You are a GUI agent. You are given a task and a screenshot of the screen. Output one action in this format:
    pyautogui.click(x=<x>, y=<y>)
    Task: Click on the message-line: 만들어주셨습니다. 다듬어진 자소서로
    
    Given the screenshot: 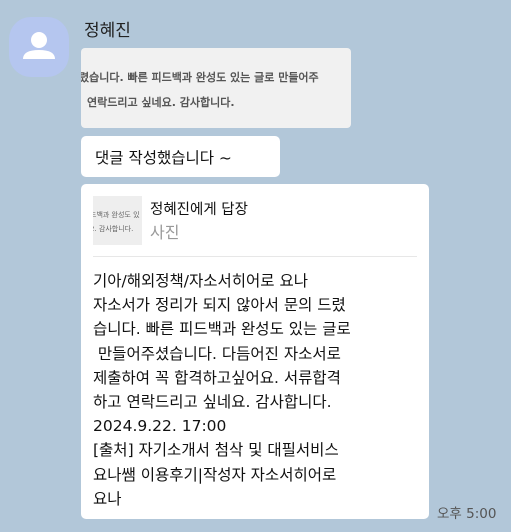 What is the action you would take?
    pyautogui.click(x=217, y=353)
    